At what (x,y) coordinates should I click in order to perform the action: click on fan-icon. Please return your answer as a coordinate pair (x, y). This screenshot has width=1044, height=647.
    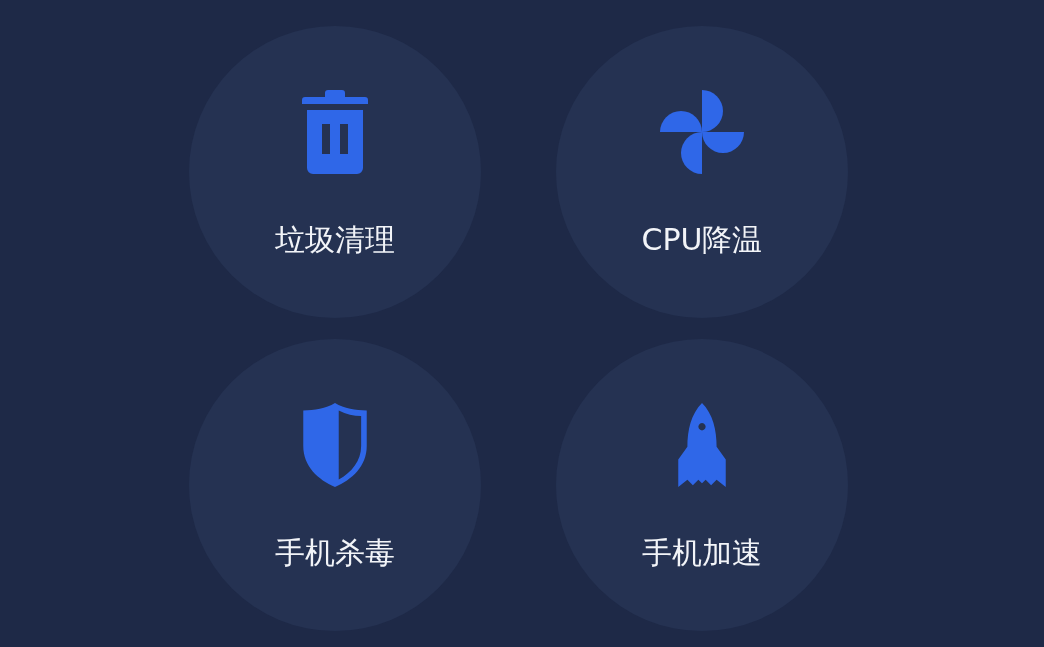
    Looking at the image, I should click on (702, 132).